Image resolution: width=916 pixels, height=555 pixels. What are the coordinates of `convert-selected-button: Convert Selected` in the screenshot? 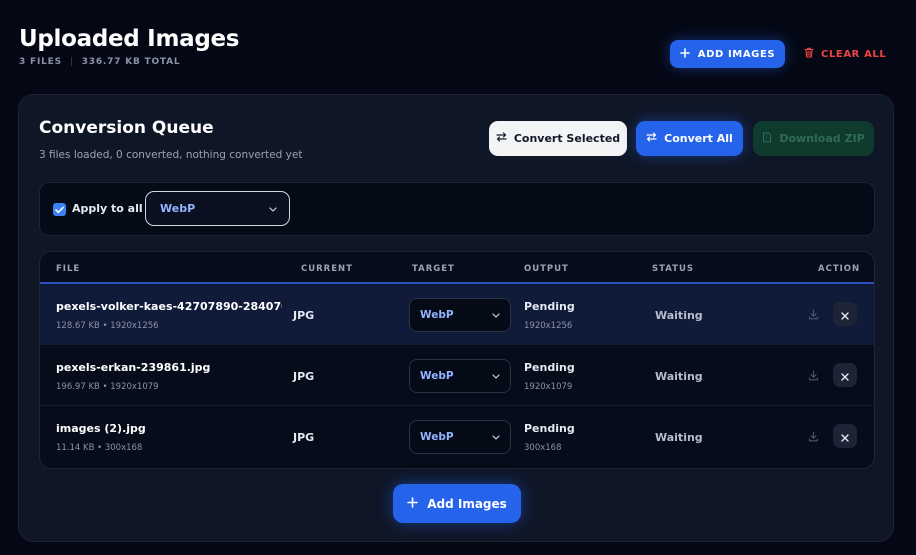 It's located at (558, 138).